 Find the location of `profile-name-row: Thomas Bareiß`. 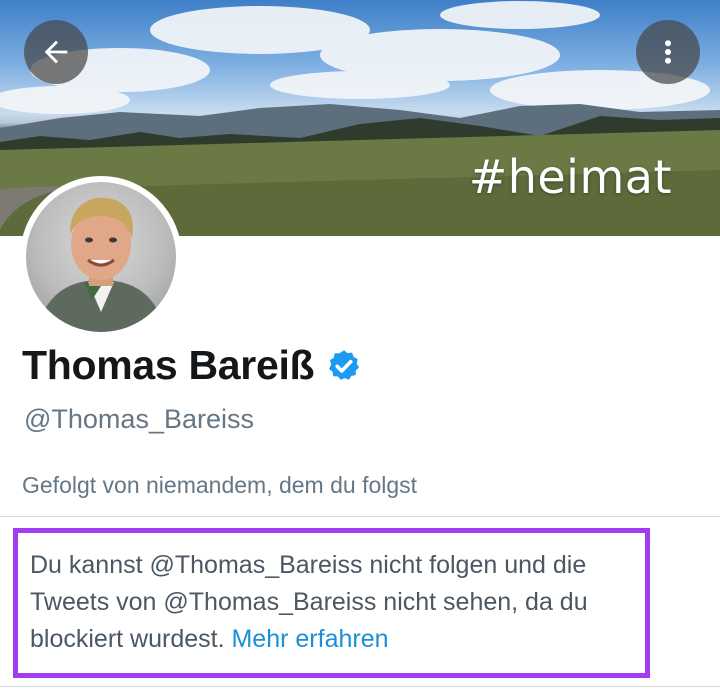

profile-name-row: Thomas Bareiß is located at coordinates (192, 365).